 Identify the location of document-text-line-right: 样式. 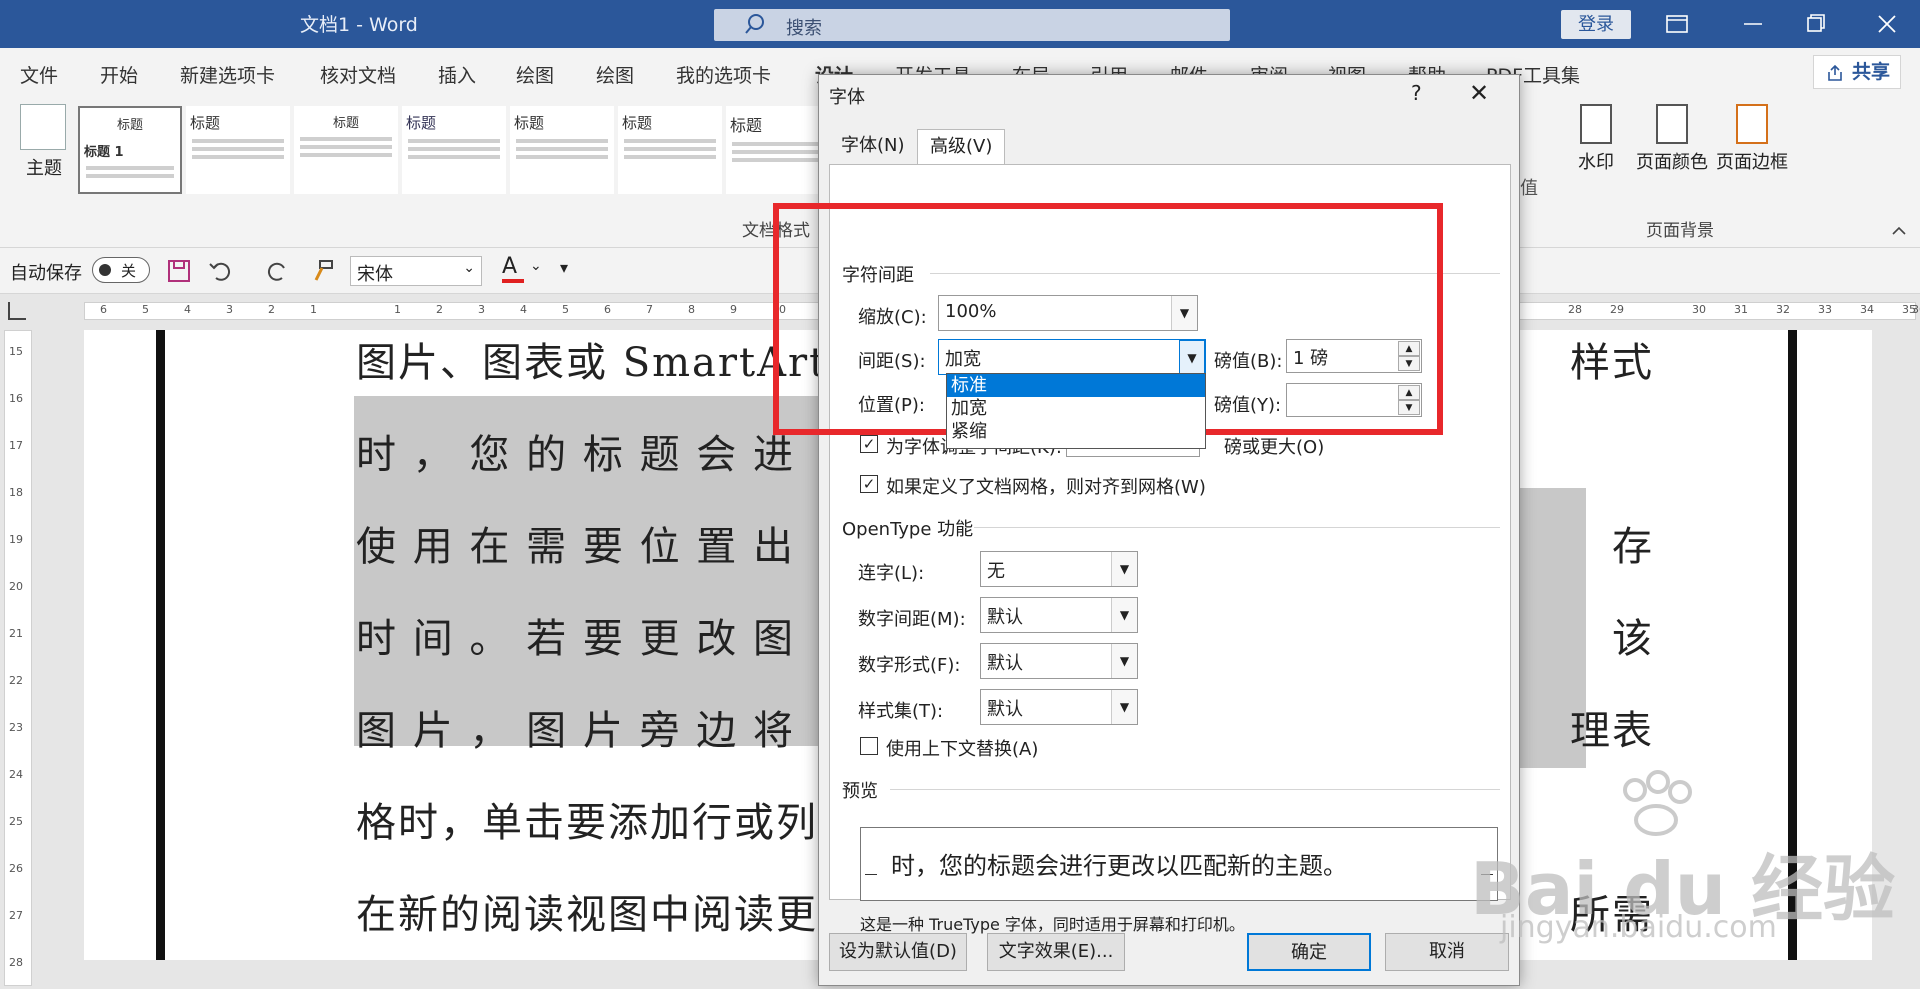
(1612, 363).